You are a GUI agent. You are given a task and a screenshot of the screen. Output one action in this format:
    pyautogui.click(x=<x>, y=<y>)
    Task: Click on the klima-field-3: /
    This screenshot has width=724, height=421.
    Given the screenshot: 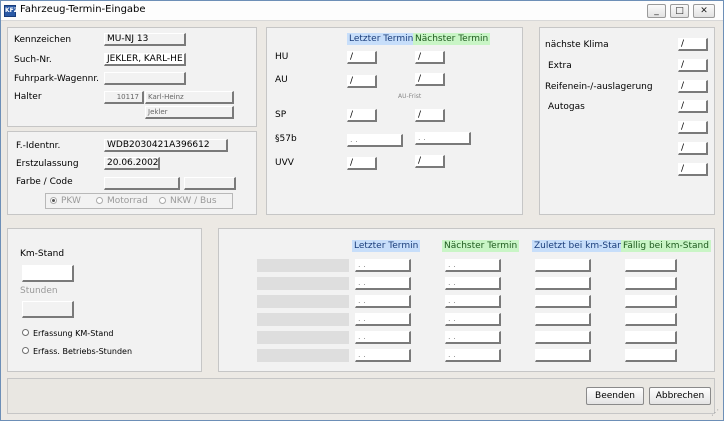 What is the action you would take?
    pyautogui.click(x=693, y=106)
    